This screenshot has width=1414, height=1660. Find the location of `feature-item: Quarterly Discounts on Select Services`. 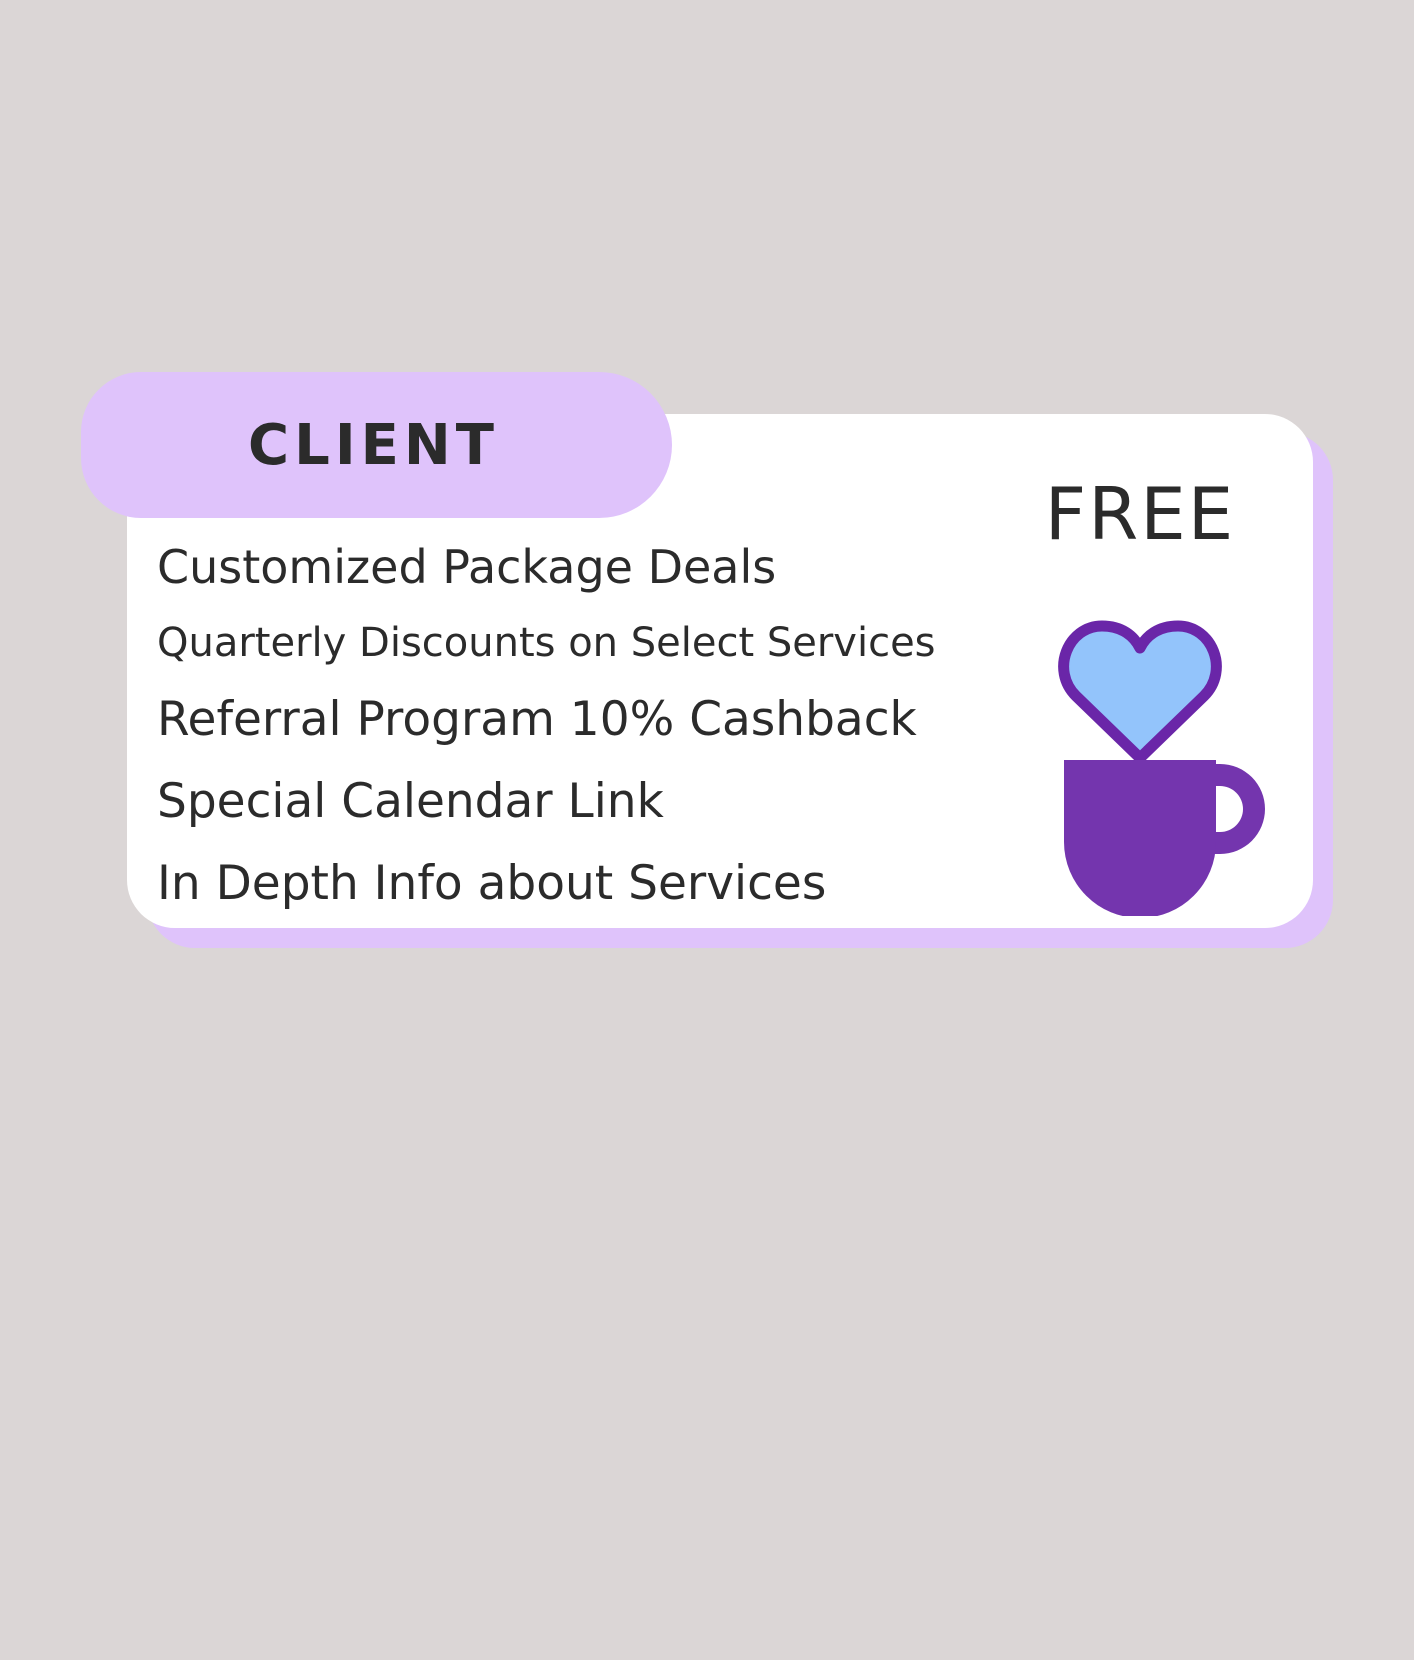

feature-item: Quarterly Discounts on Select Services is located at coordinates (546, 643).